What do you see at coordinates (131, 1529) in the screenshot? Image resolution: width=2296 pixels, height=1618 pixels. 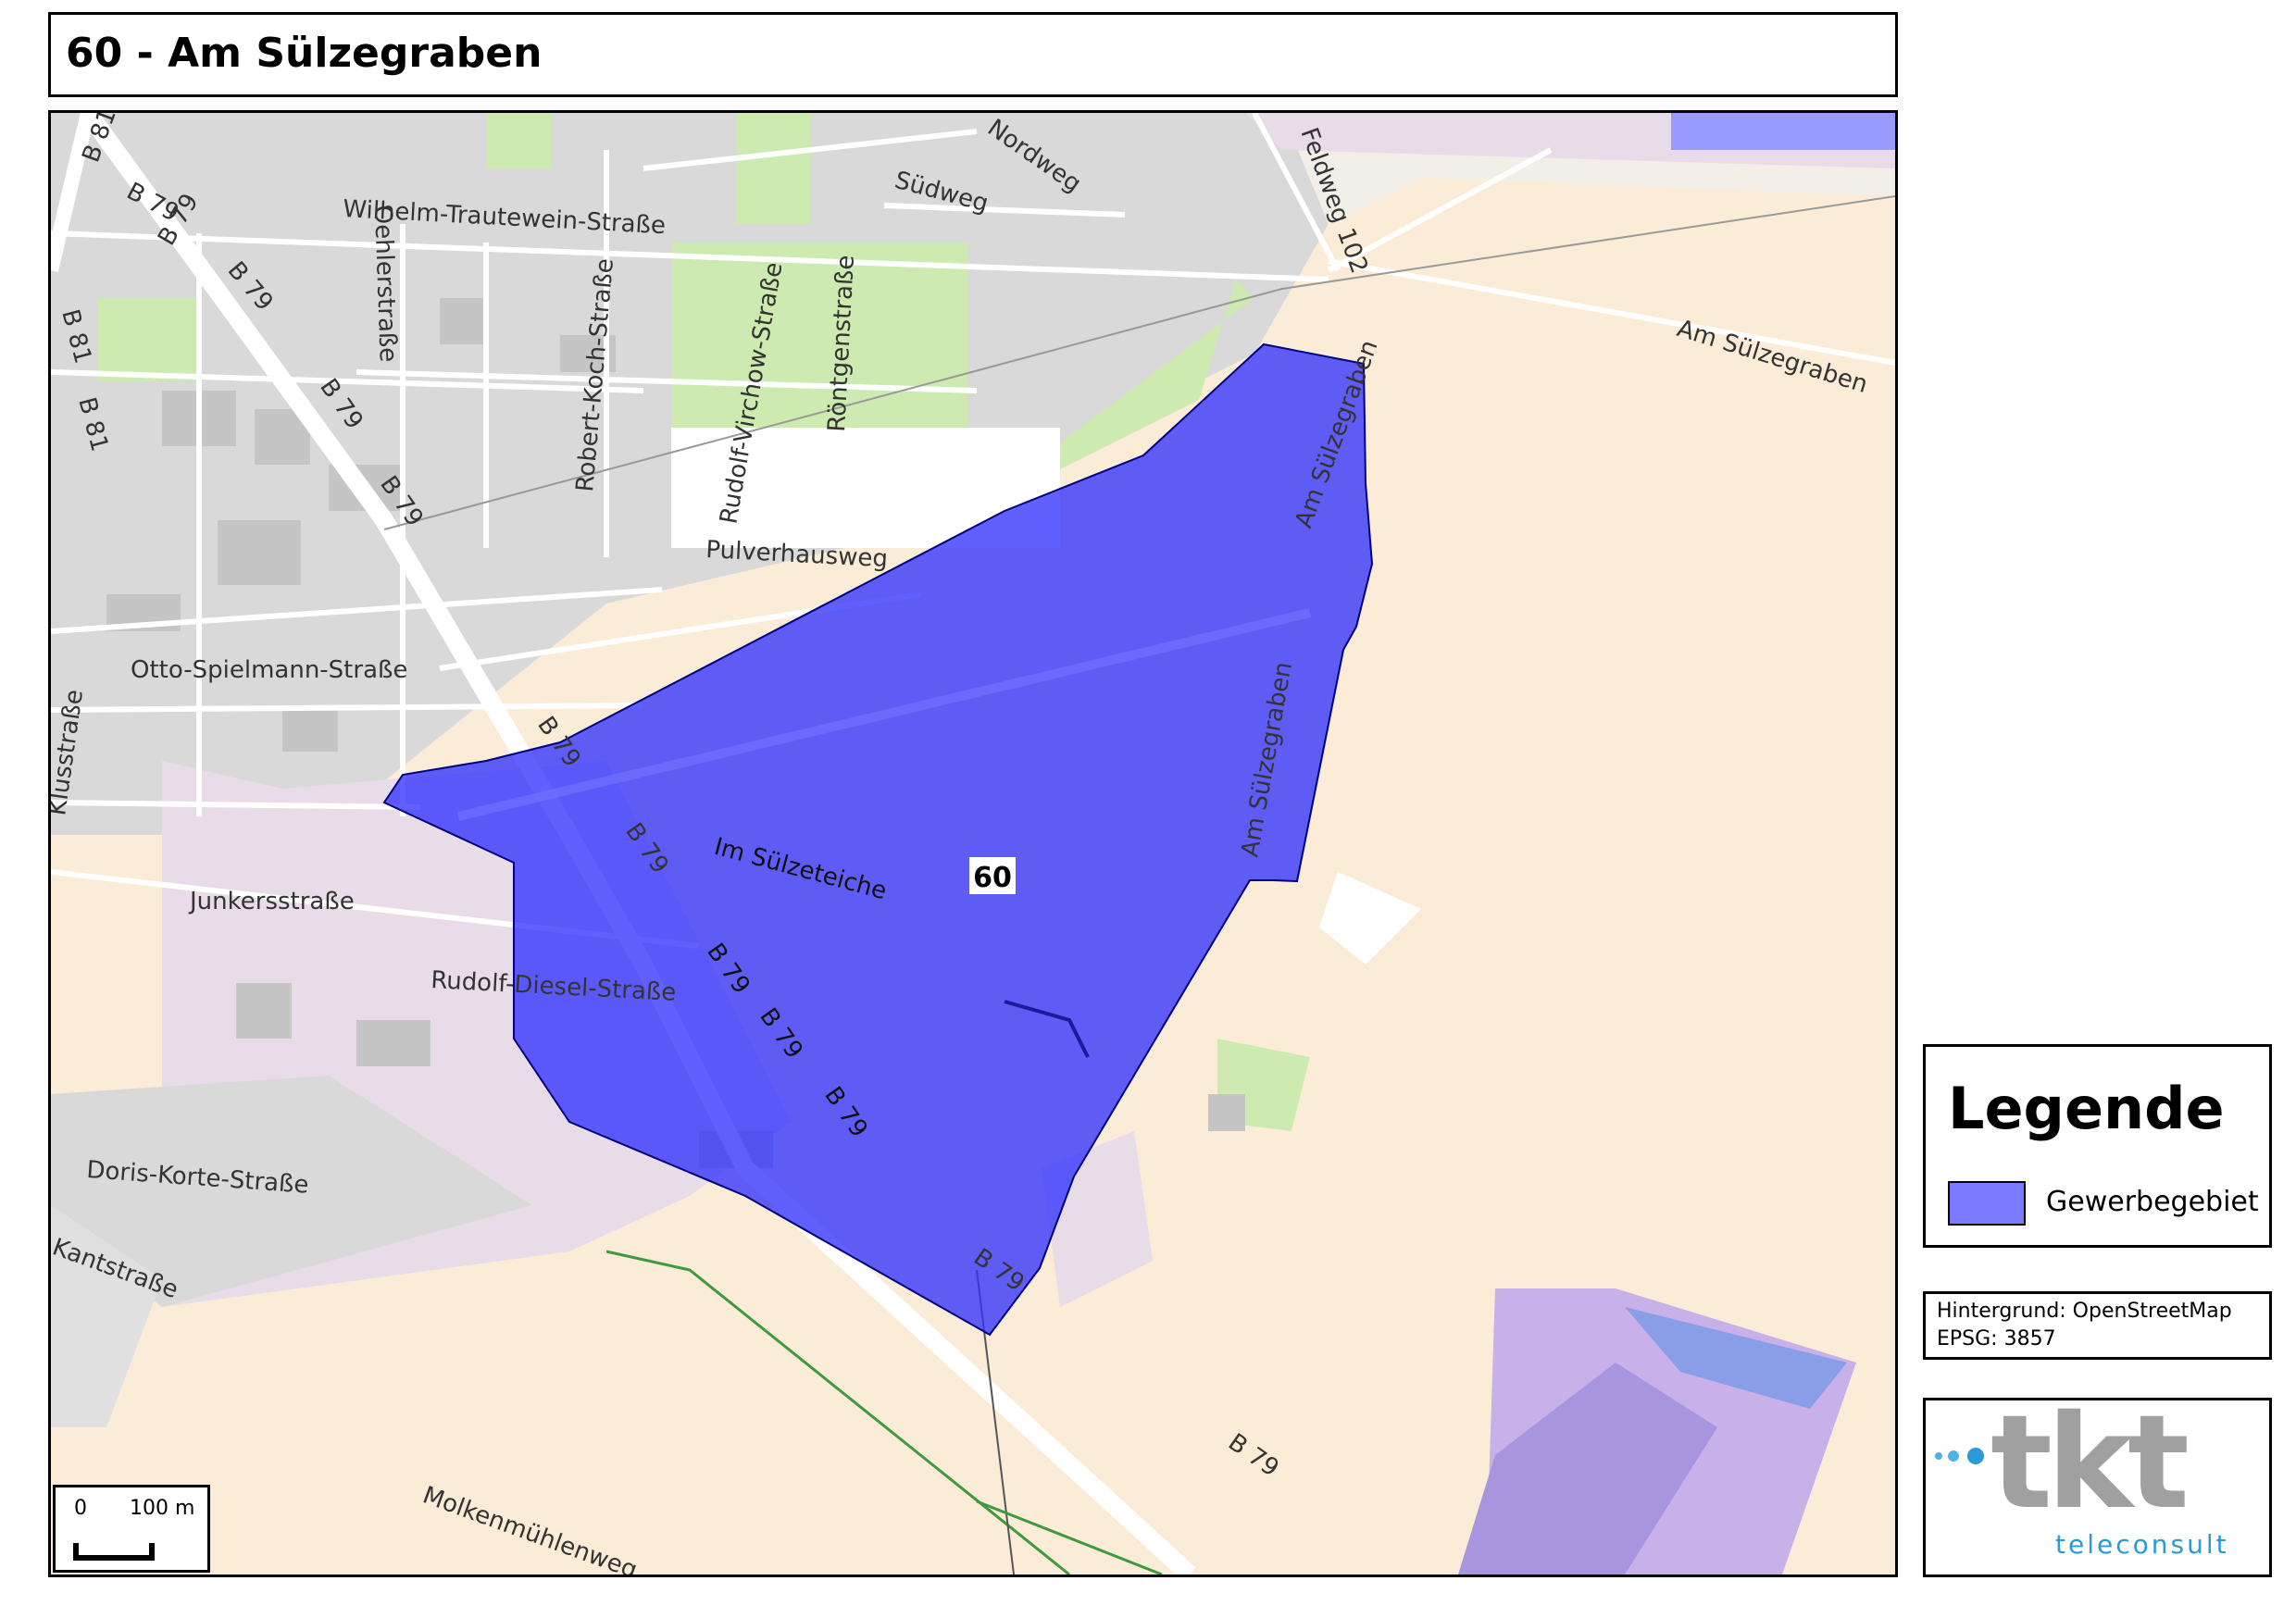 I see `scale-bar: 0 100 m` at bounding box center [131, 1529].